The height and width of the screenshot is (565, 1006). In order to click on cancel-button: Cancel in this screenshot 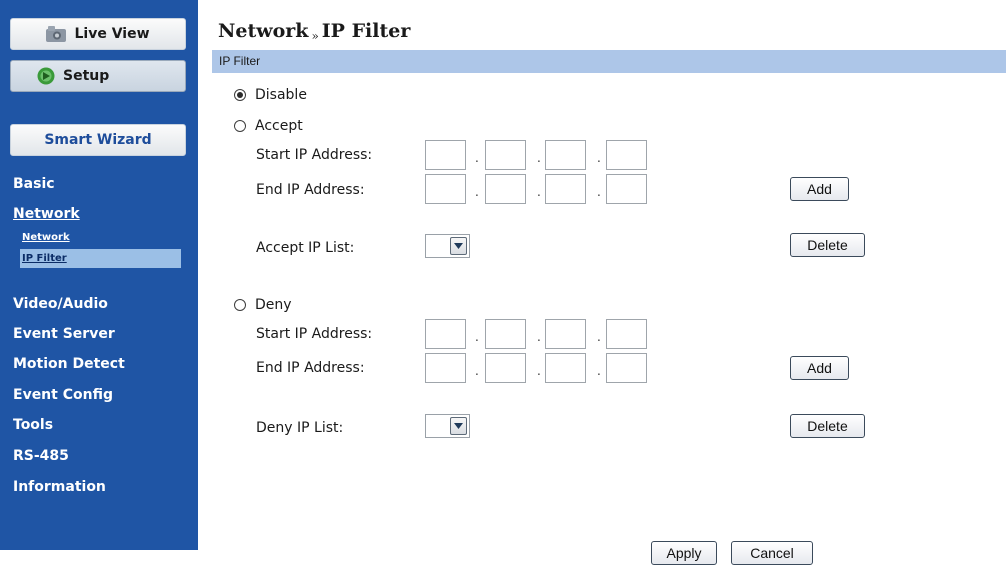, I will do `click(772, 553)`.